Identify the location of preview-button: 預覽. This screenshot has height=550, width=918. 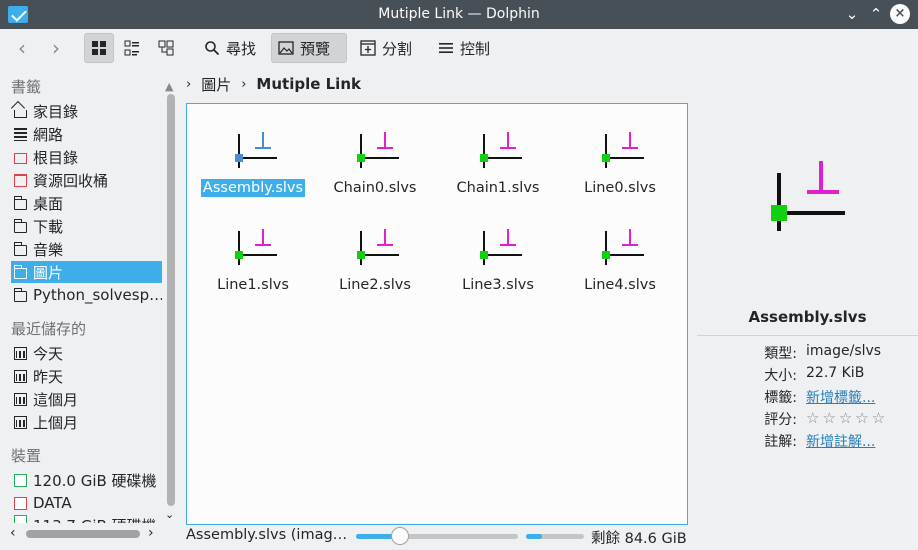
(309, 48).